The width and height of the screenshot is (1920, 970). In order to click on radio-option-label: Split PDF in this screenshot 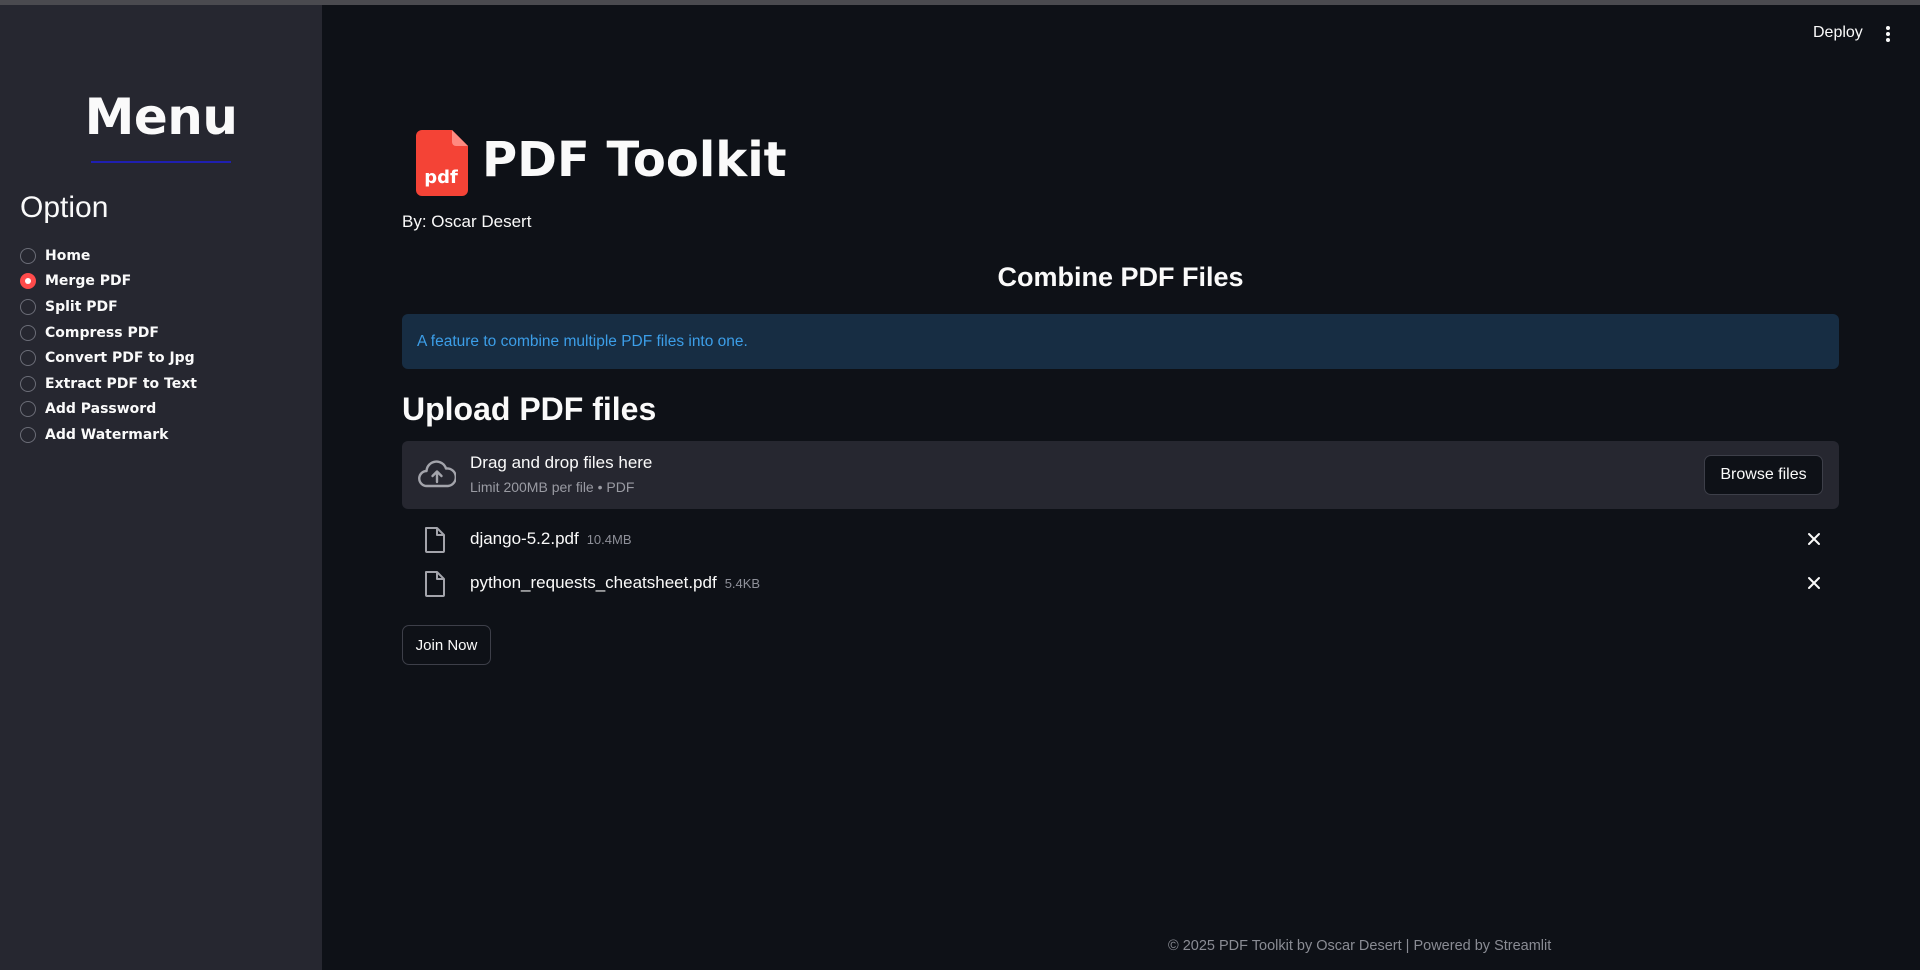, I will do `click(81, 306)`.